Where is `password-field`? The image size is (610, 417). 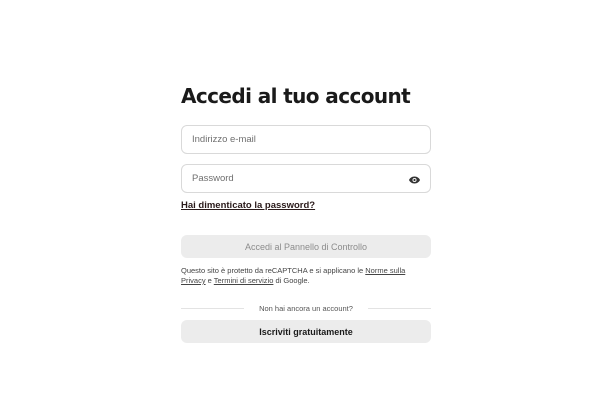 password-field is located at coordinates (306, 178).